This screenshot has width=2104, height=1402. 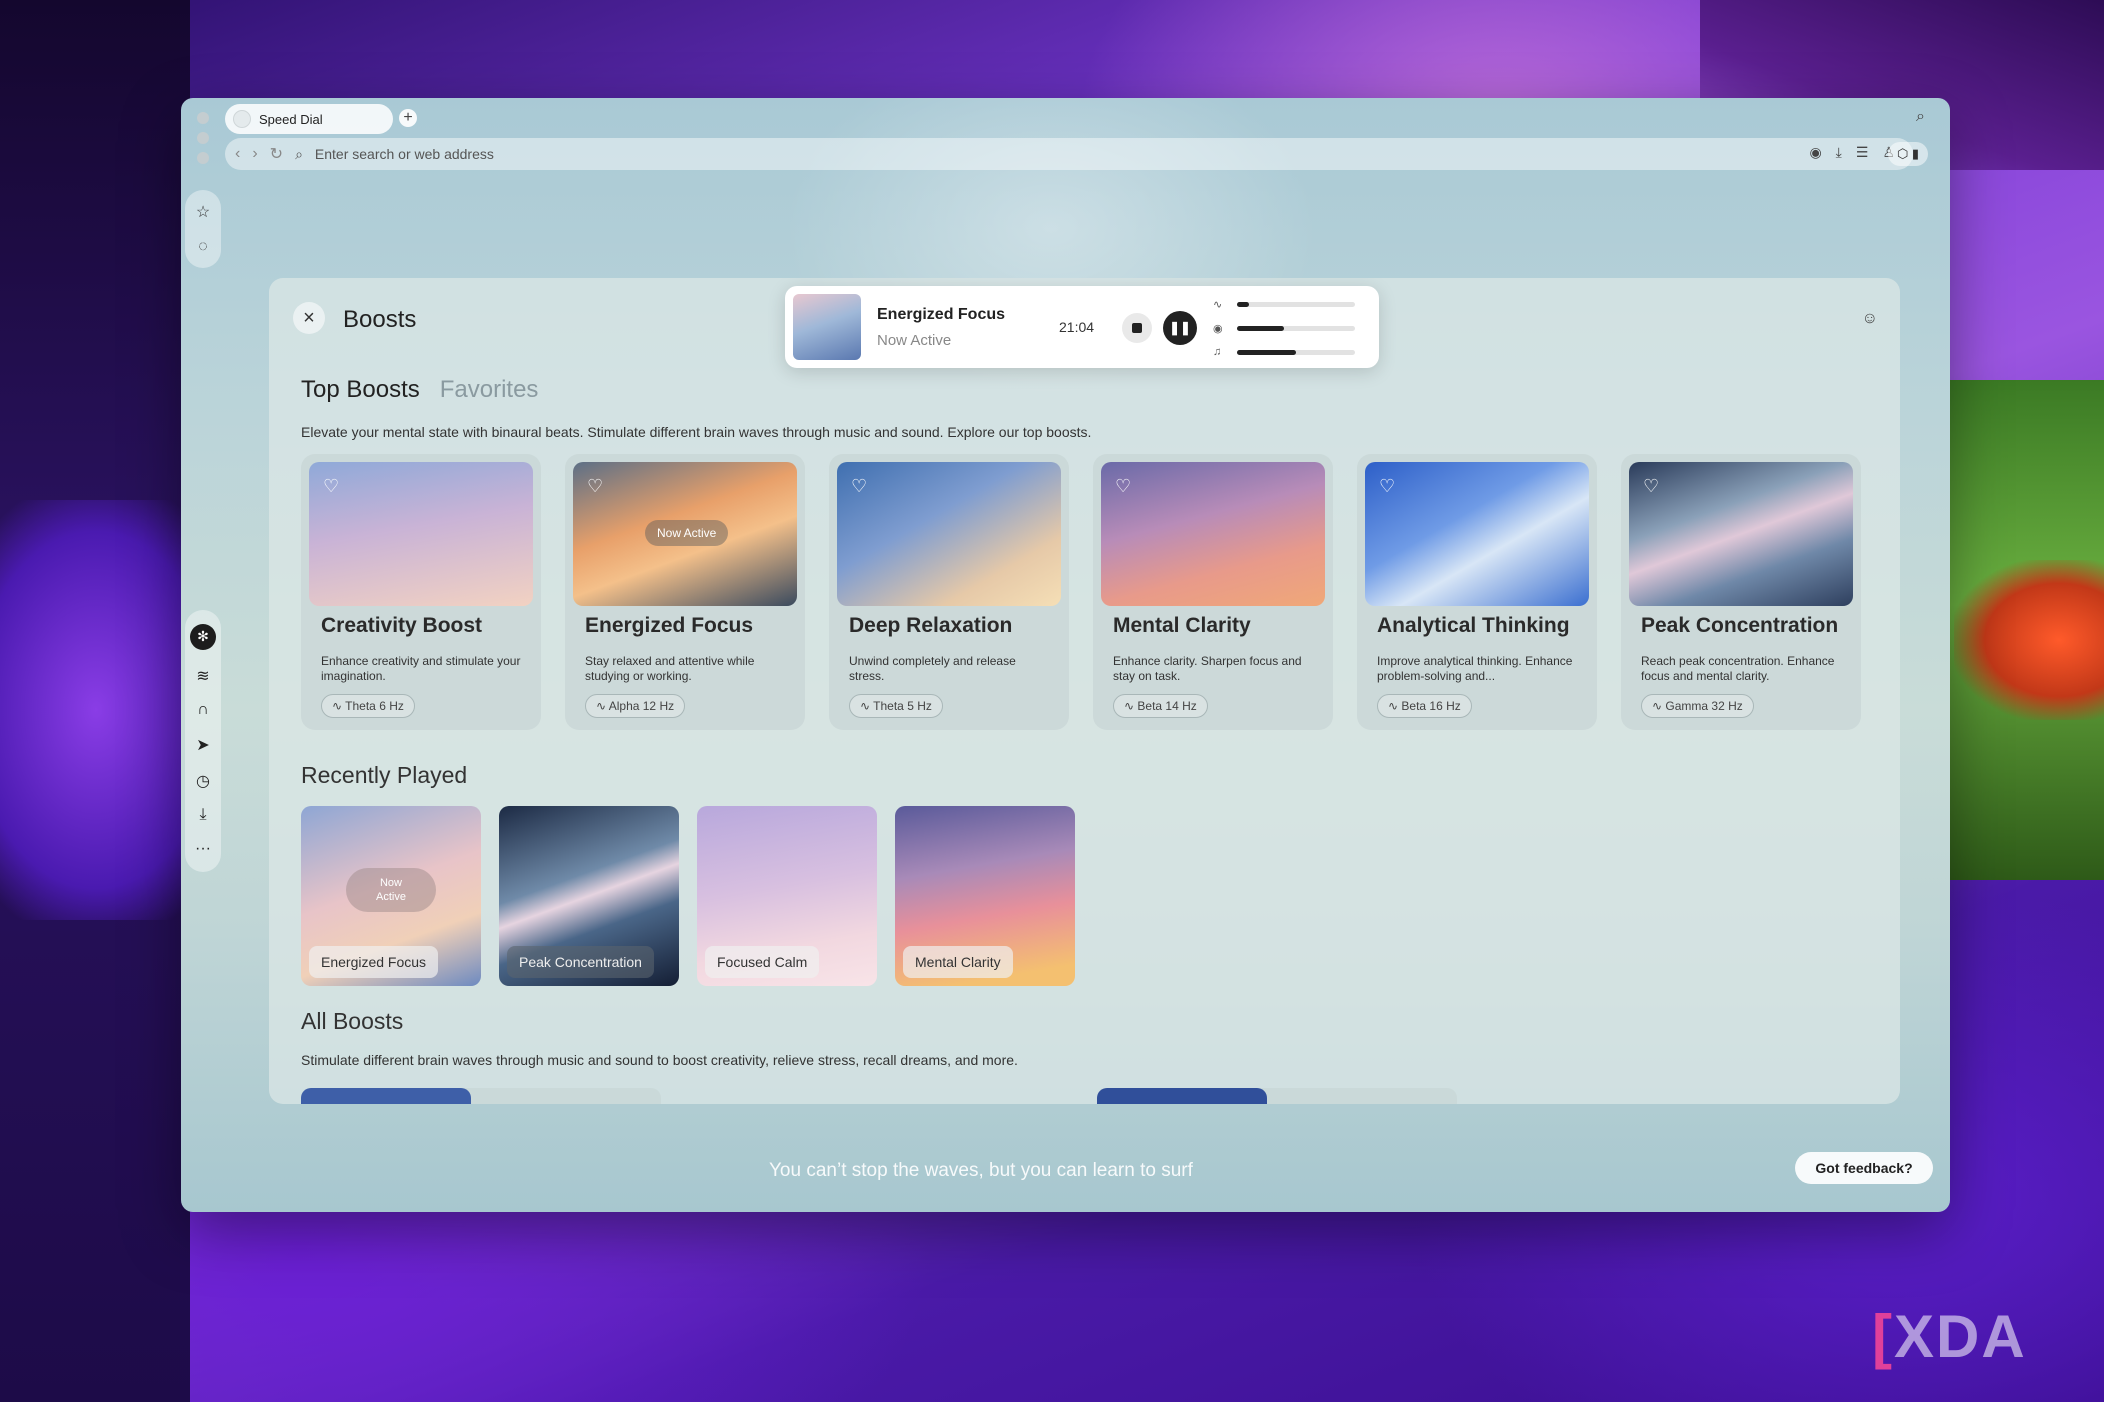 What do you see at coordinates (1870, 319) in the screenshot?
I see `smile-icon: ☺` at bounding box center [1870, 319].